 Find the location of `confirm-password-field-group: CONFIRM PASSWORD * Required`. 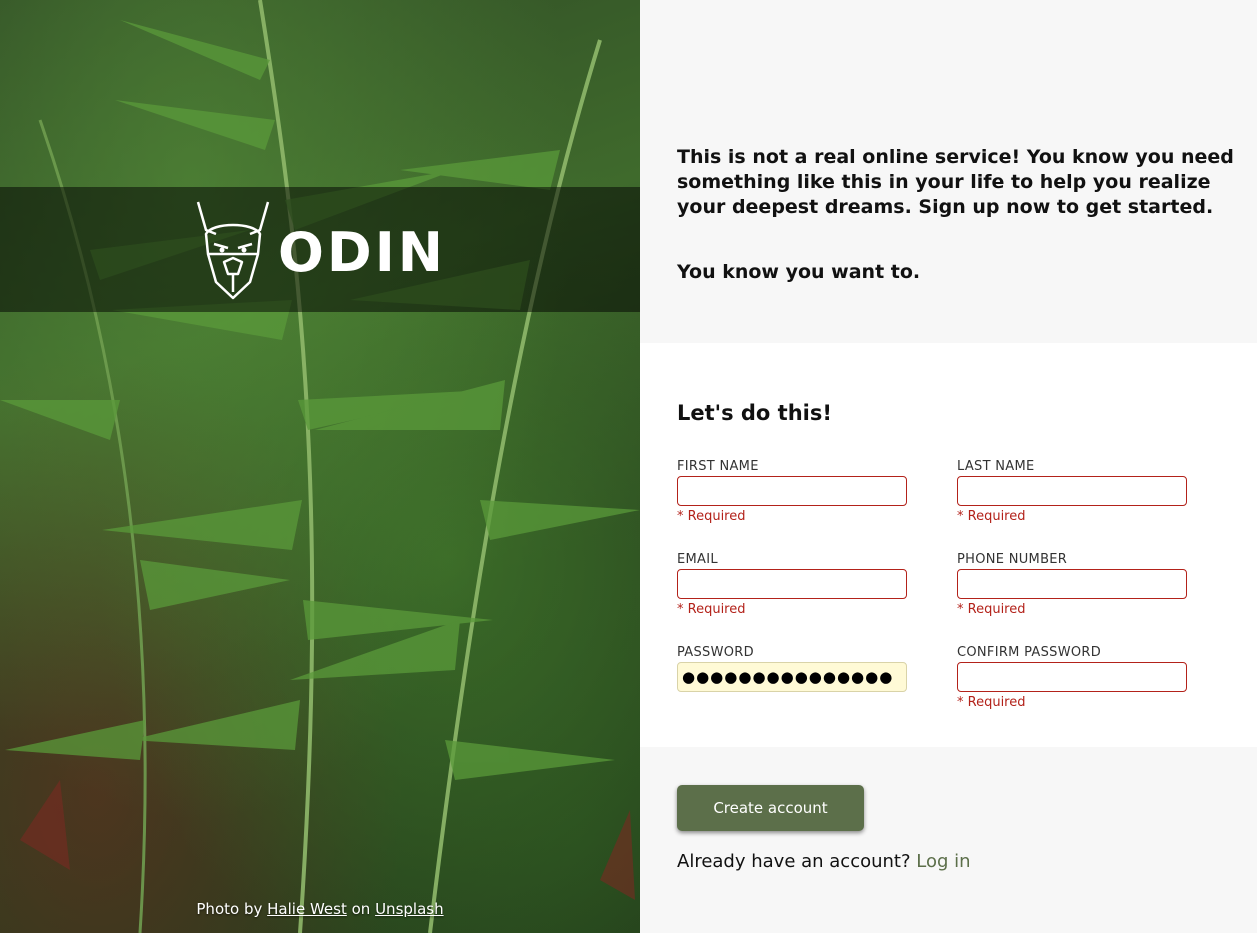

confirm-password-field-group: CONFIRM PASSWORD * Required is located at coordinates (1082, 687).